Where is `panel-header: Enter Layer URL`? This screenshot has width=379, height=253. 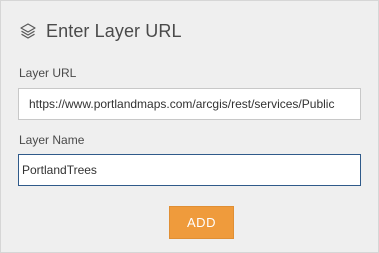 panel-header: Enter Layer URL is located at coordinates (100, 31).